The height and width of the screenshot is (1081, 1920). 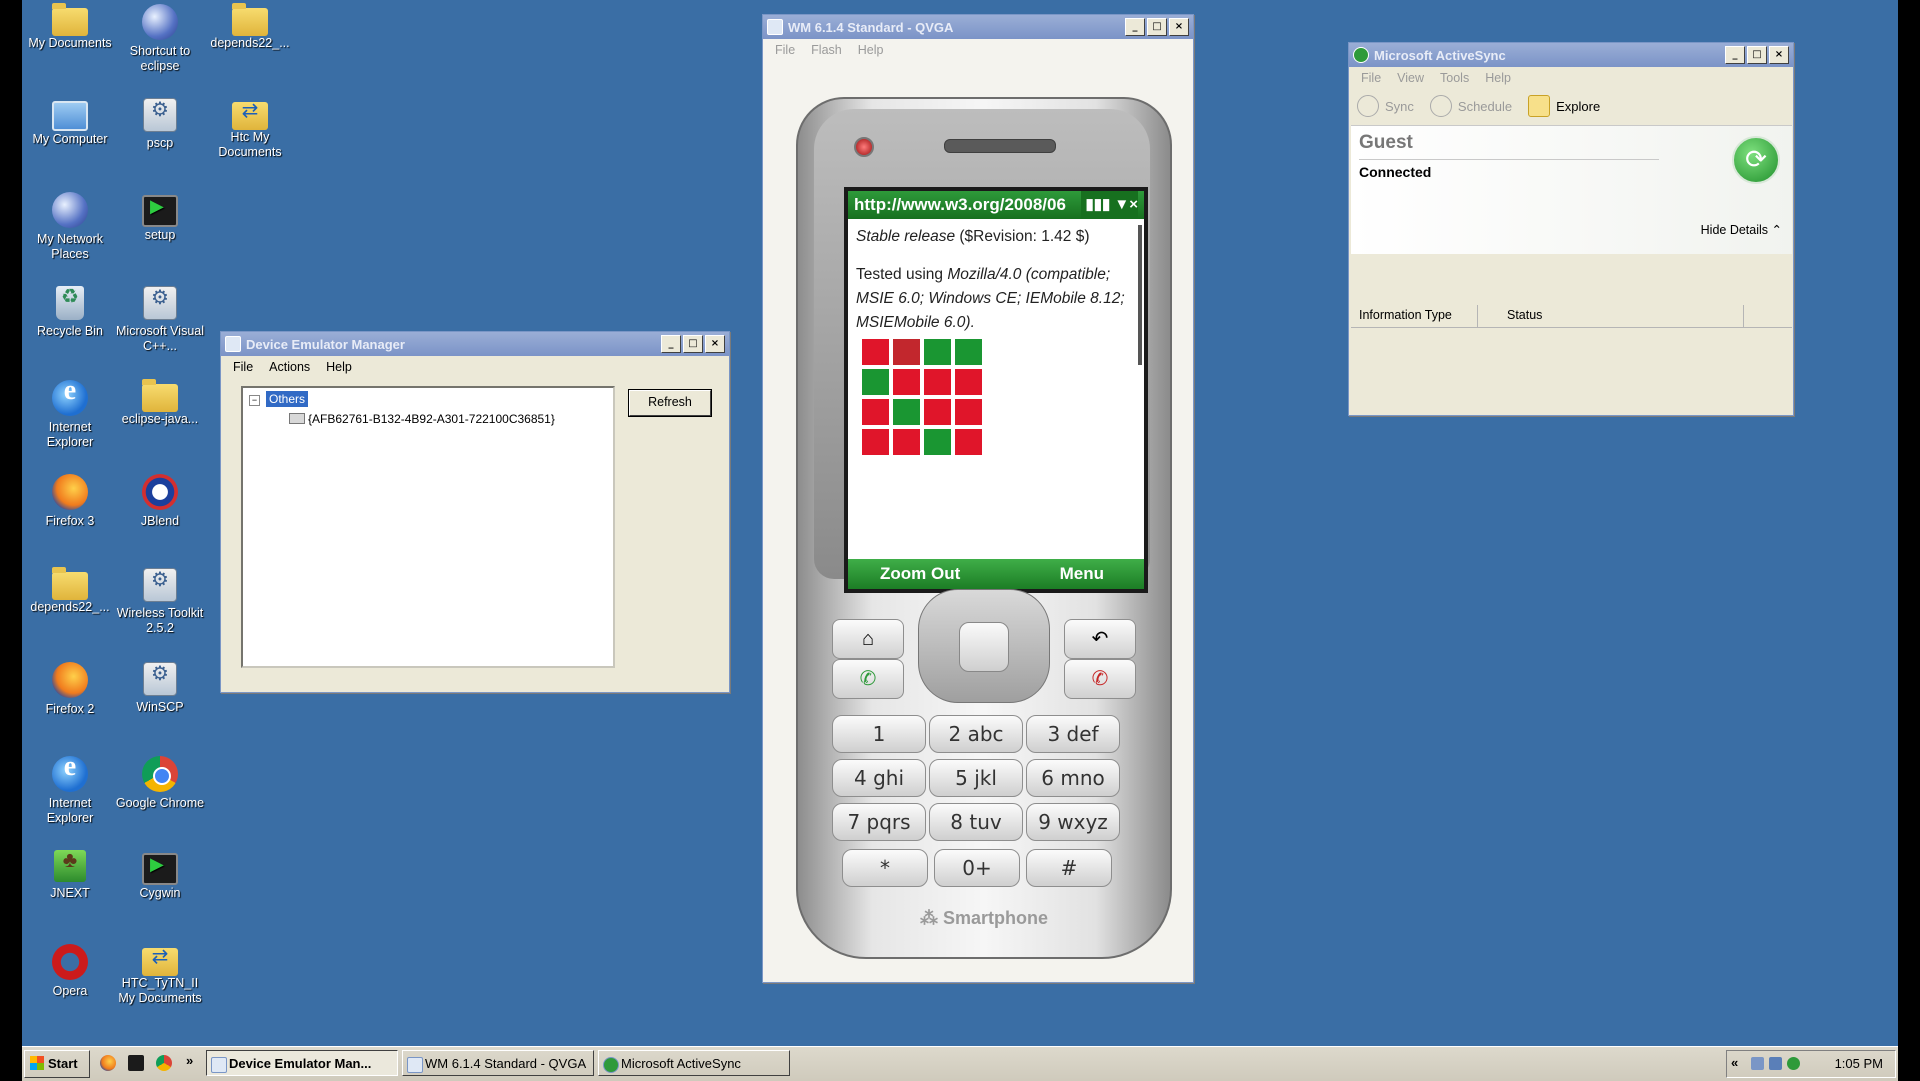 What do you see at coordinates (868, 679) in the screenshot?
I see `call-button: ✆` at bounding box center [868, 679].